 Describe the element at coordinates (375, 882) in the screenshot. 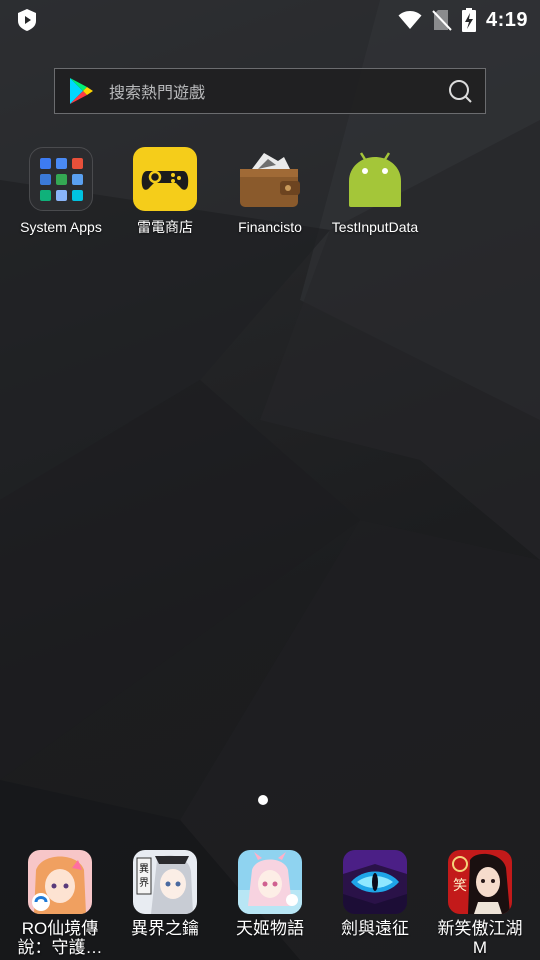

I see `dragon-eye-icon` at that location.